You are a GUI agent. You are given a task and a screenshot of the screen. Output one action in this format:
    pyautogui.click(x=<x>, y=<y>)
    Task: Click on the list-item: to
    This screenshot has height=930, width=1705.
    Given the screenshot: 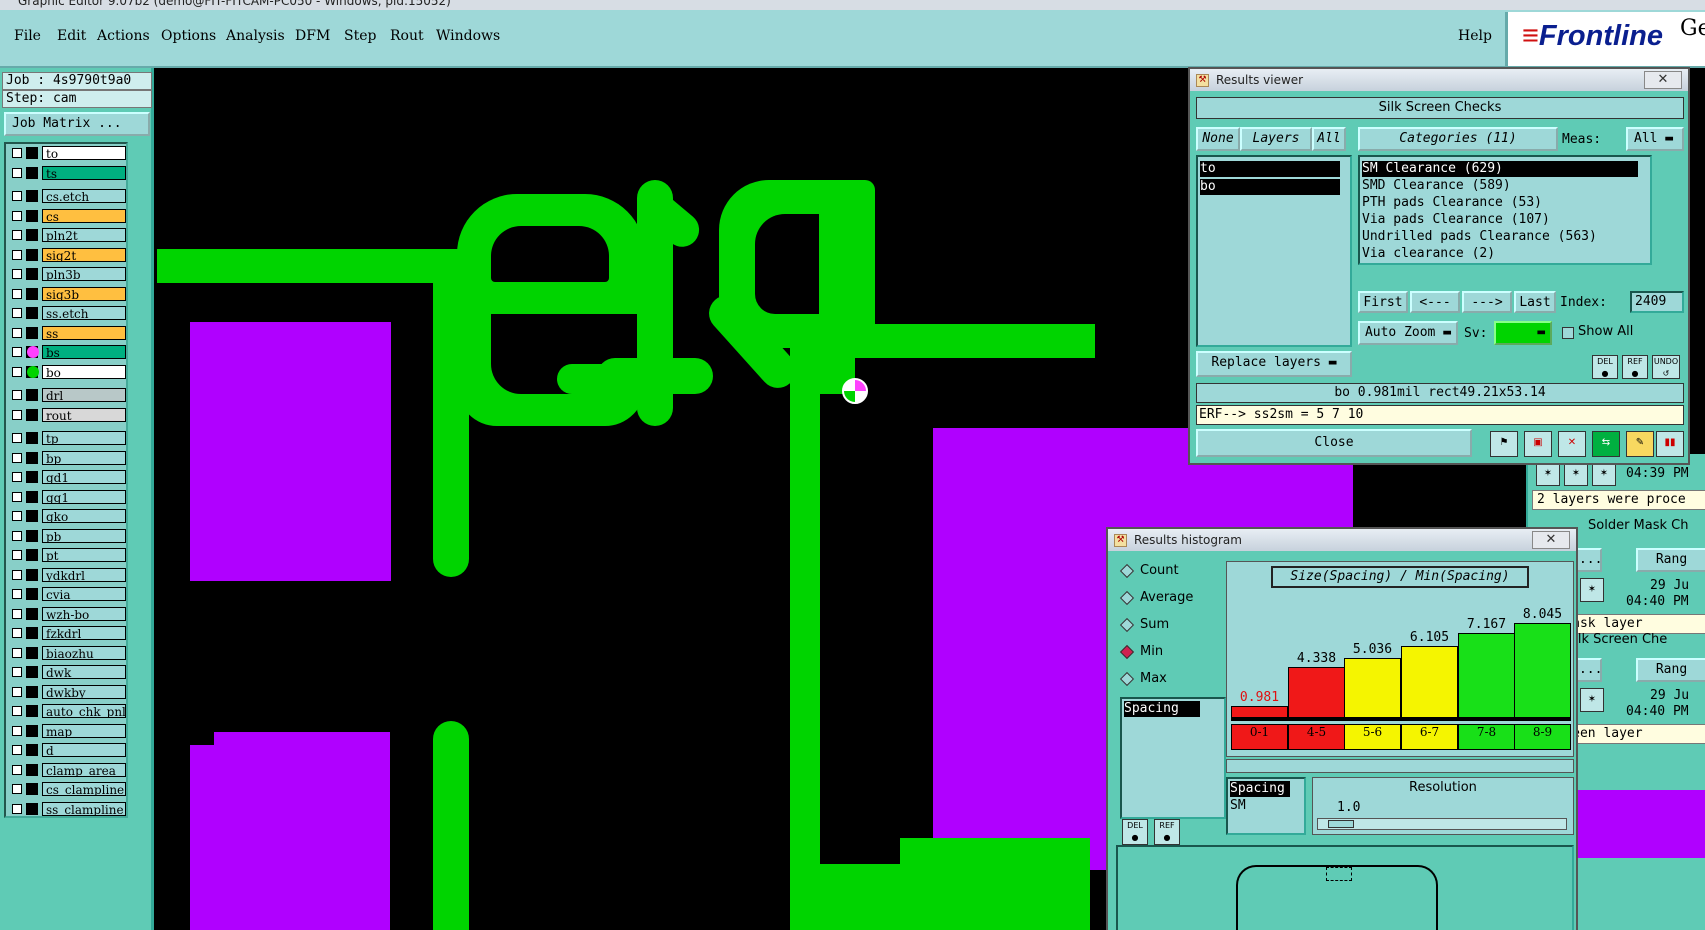 What is the action you would take?
    pyautogui.click(x=1270, y=169)
    